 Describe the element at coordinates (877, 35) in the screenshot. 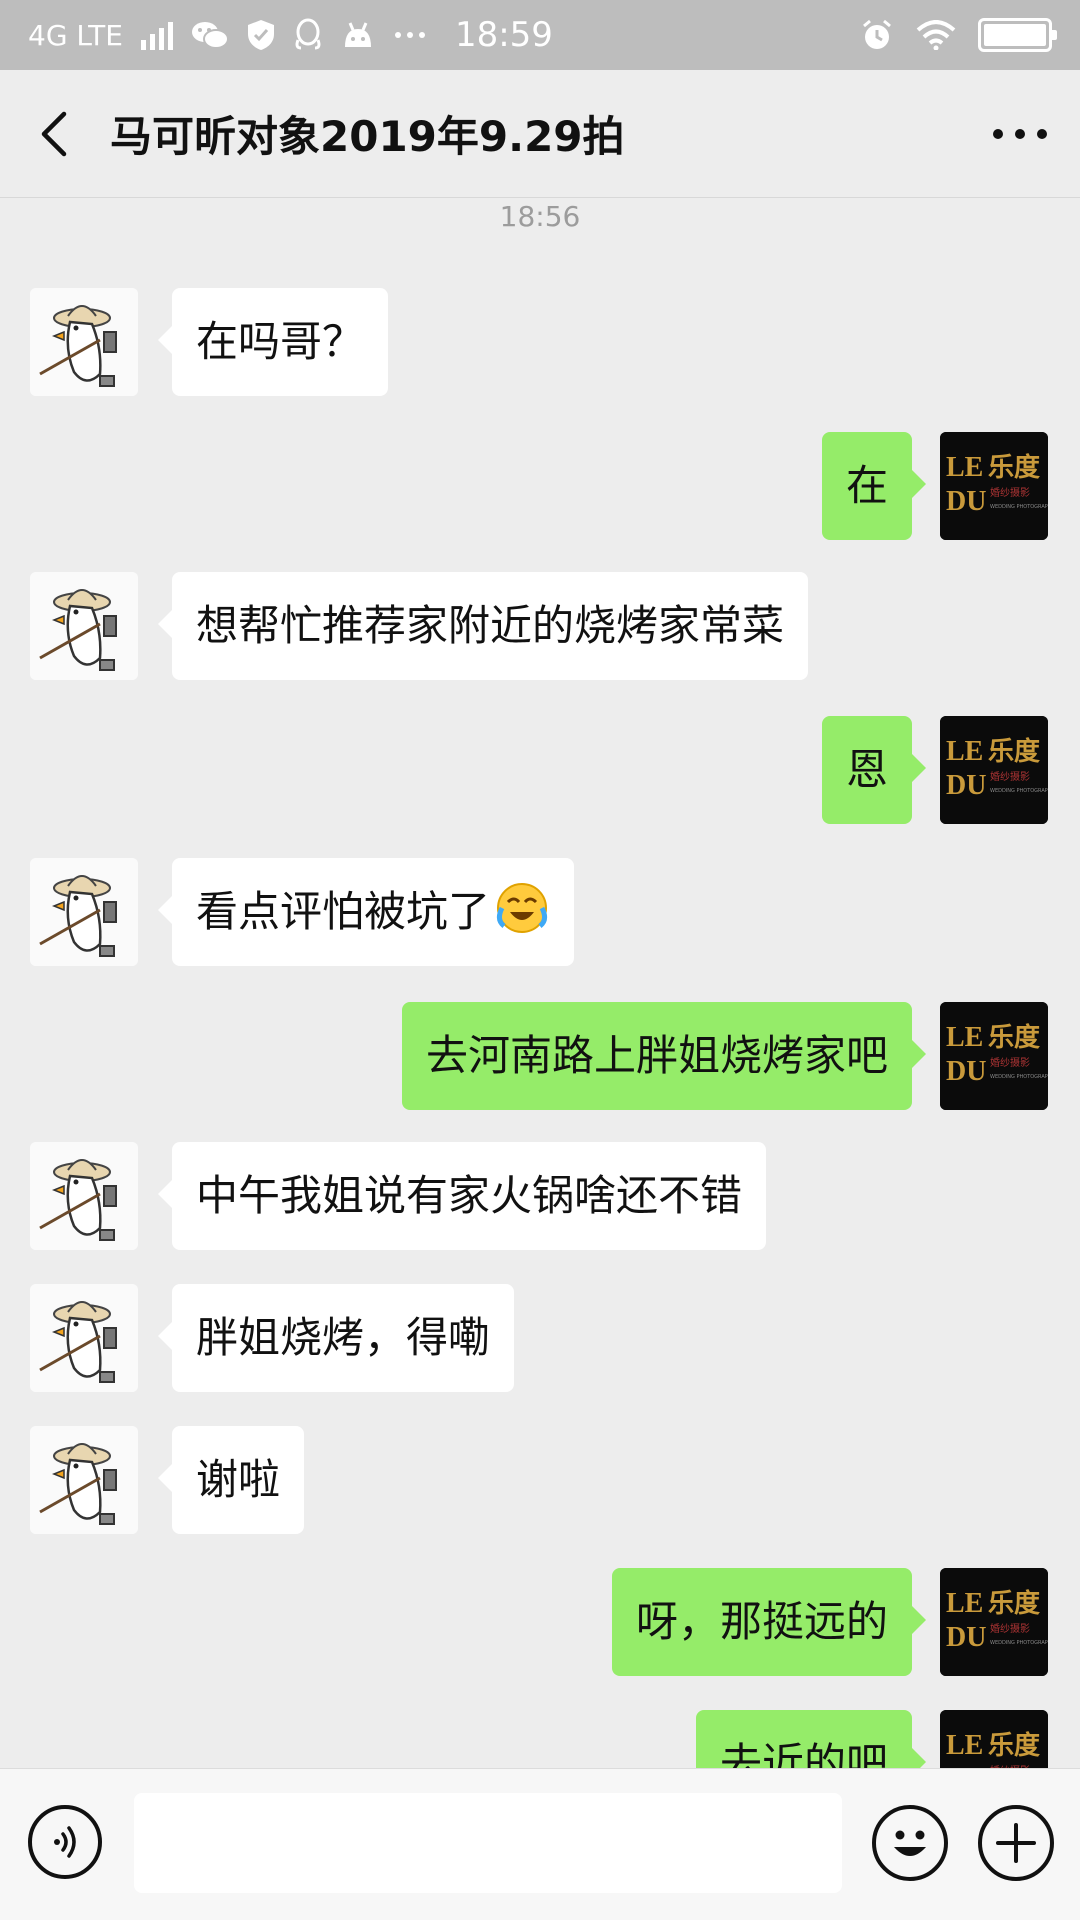

I see `alarm-icon` at that location.